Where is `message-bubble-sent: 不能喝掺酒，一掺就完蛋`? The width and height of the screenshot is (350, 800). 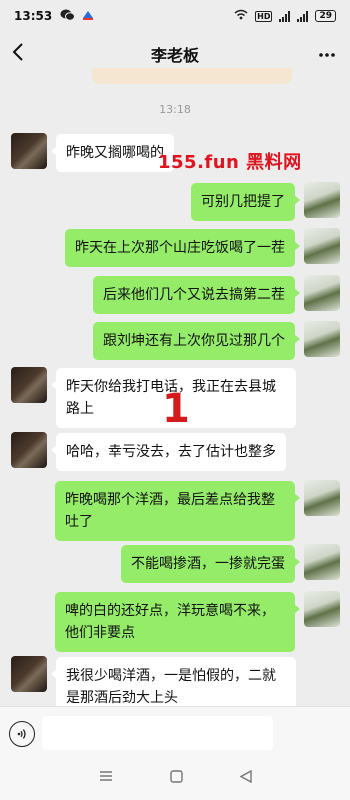 message-bubble-sent: 不能喝掺酒，一掺就完蛋 is located at coordinates (210, 564).